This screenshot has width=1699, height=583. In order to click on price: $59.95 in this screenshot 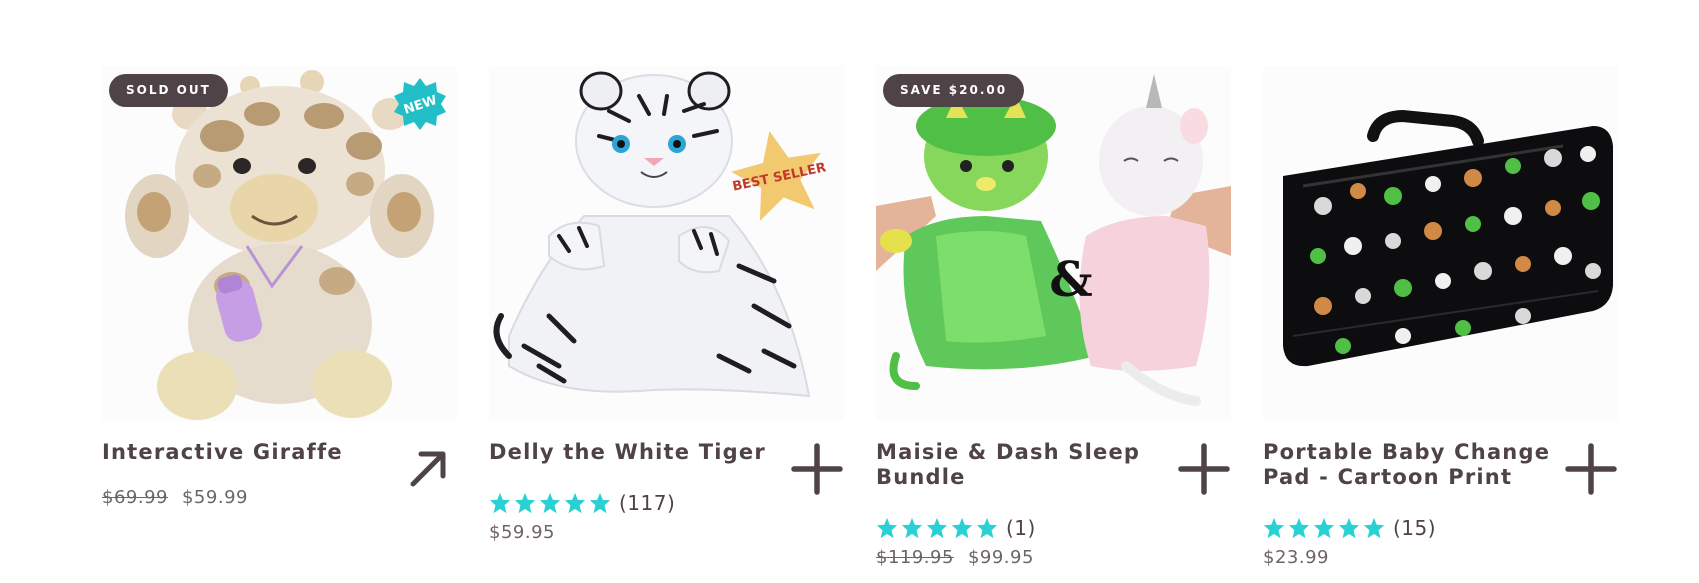, I will do `click(522, 532)`.